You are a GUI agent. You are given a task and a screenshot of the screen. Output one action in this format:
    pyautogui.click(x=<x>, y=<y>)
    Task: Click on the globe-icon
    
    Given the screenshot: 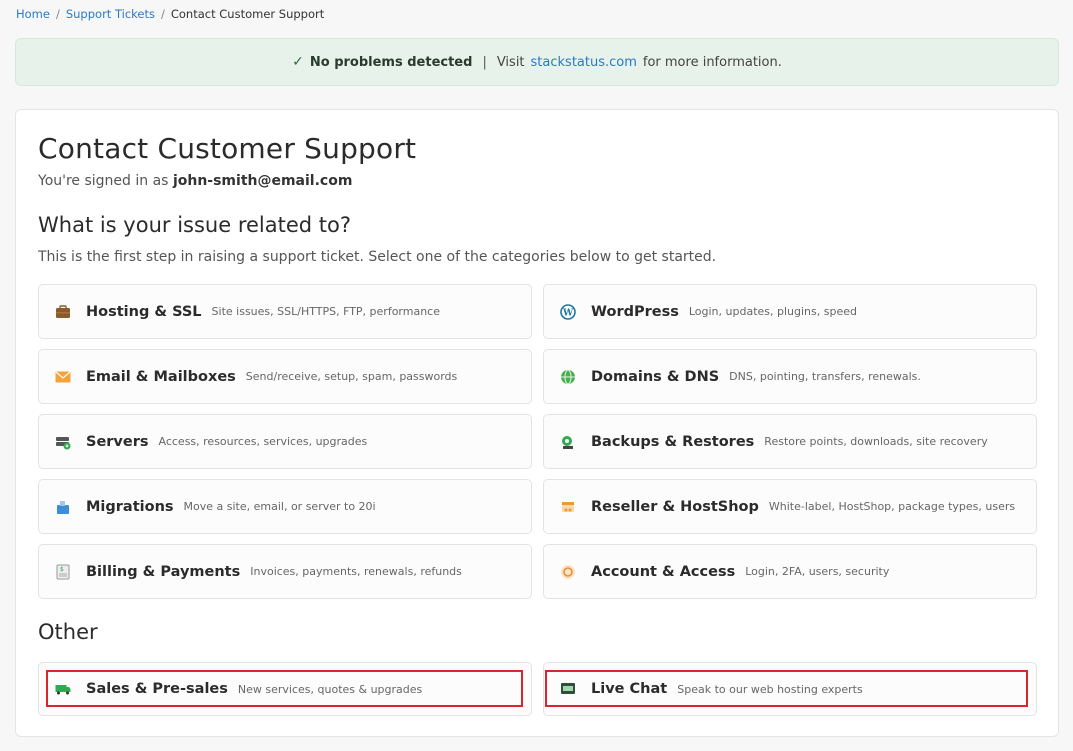 What is the action you would take?
    pyautogui.click(x=568, y=377)
    